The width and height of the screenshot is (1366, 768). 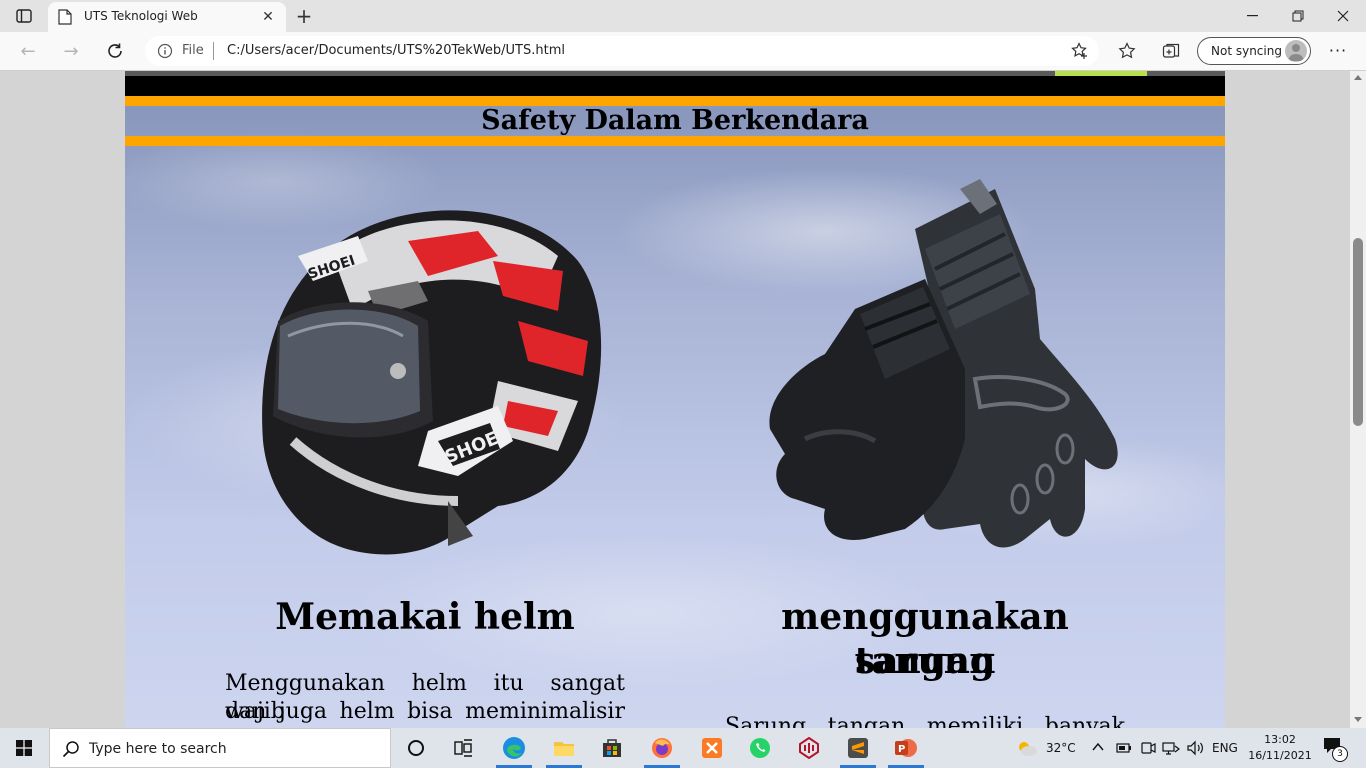 What do you see at coordinates (425, 617) in the screenshot?
I see `helmet-title: Memakai helm` at bounding box center [425, 617].